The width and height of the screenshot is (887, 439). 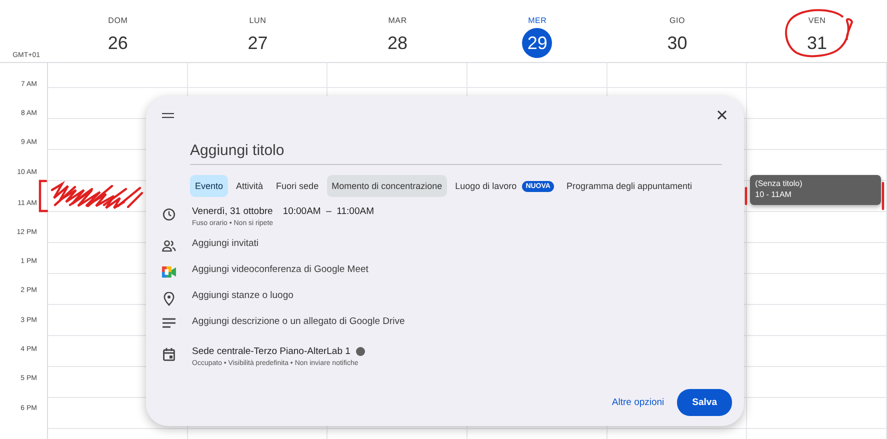 What do you see at coordinates (779, 183) in the screenshot?
I see `event-title: (Senza titolo)` at bounding box center [779, 183].